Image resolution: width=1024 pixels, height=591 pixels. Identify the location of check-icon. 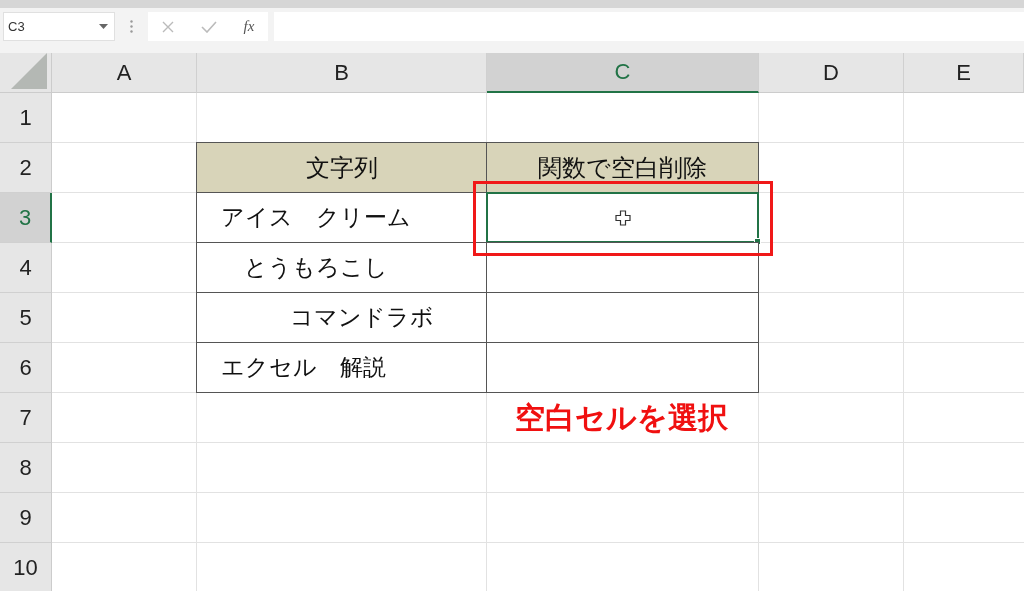
(208, 26).